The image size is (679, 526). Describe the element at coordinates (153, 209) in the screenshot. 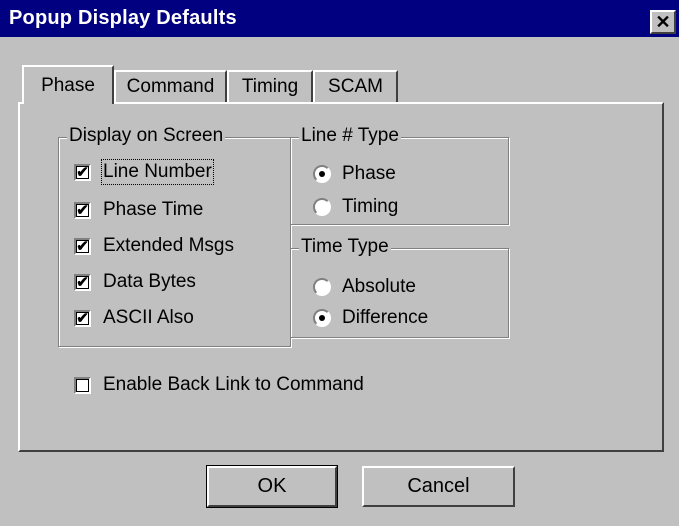

I see `checkbox-label: Phase Time` at that location.